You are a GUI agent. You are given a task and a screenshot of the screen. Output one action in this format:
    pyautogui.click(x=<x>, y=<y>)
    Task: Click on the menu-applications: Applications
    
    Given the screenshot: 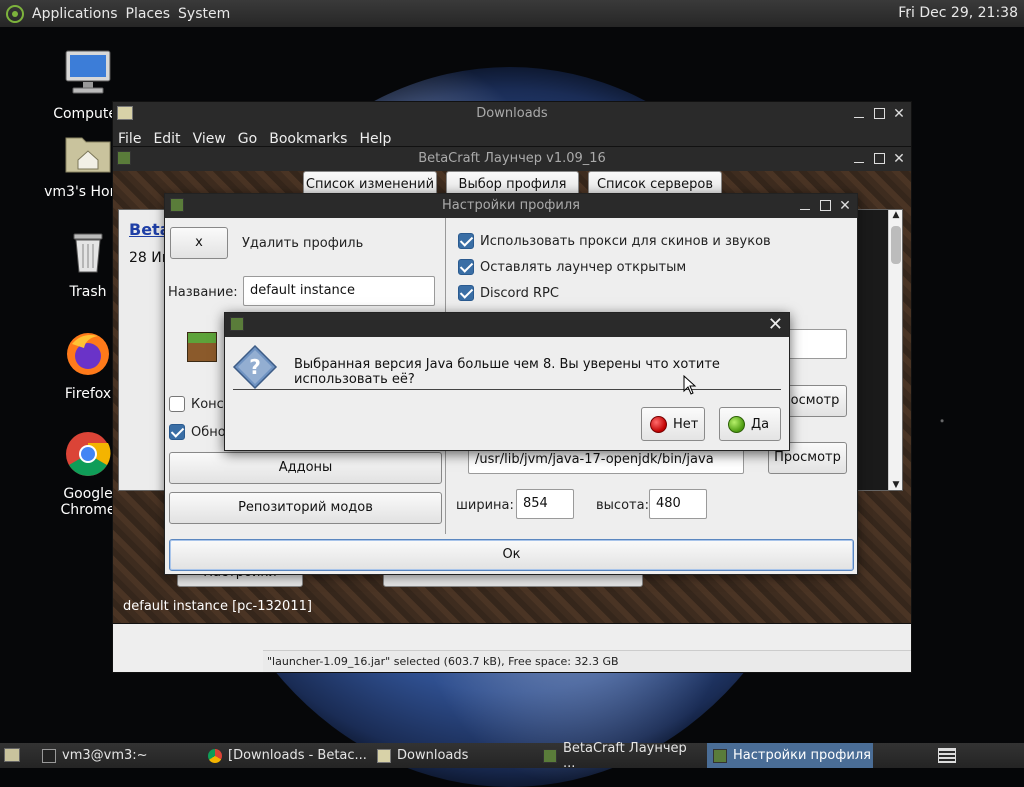 What is the action you would take?
    pyautogui.click(x=75, y=14)
    